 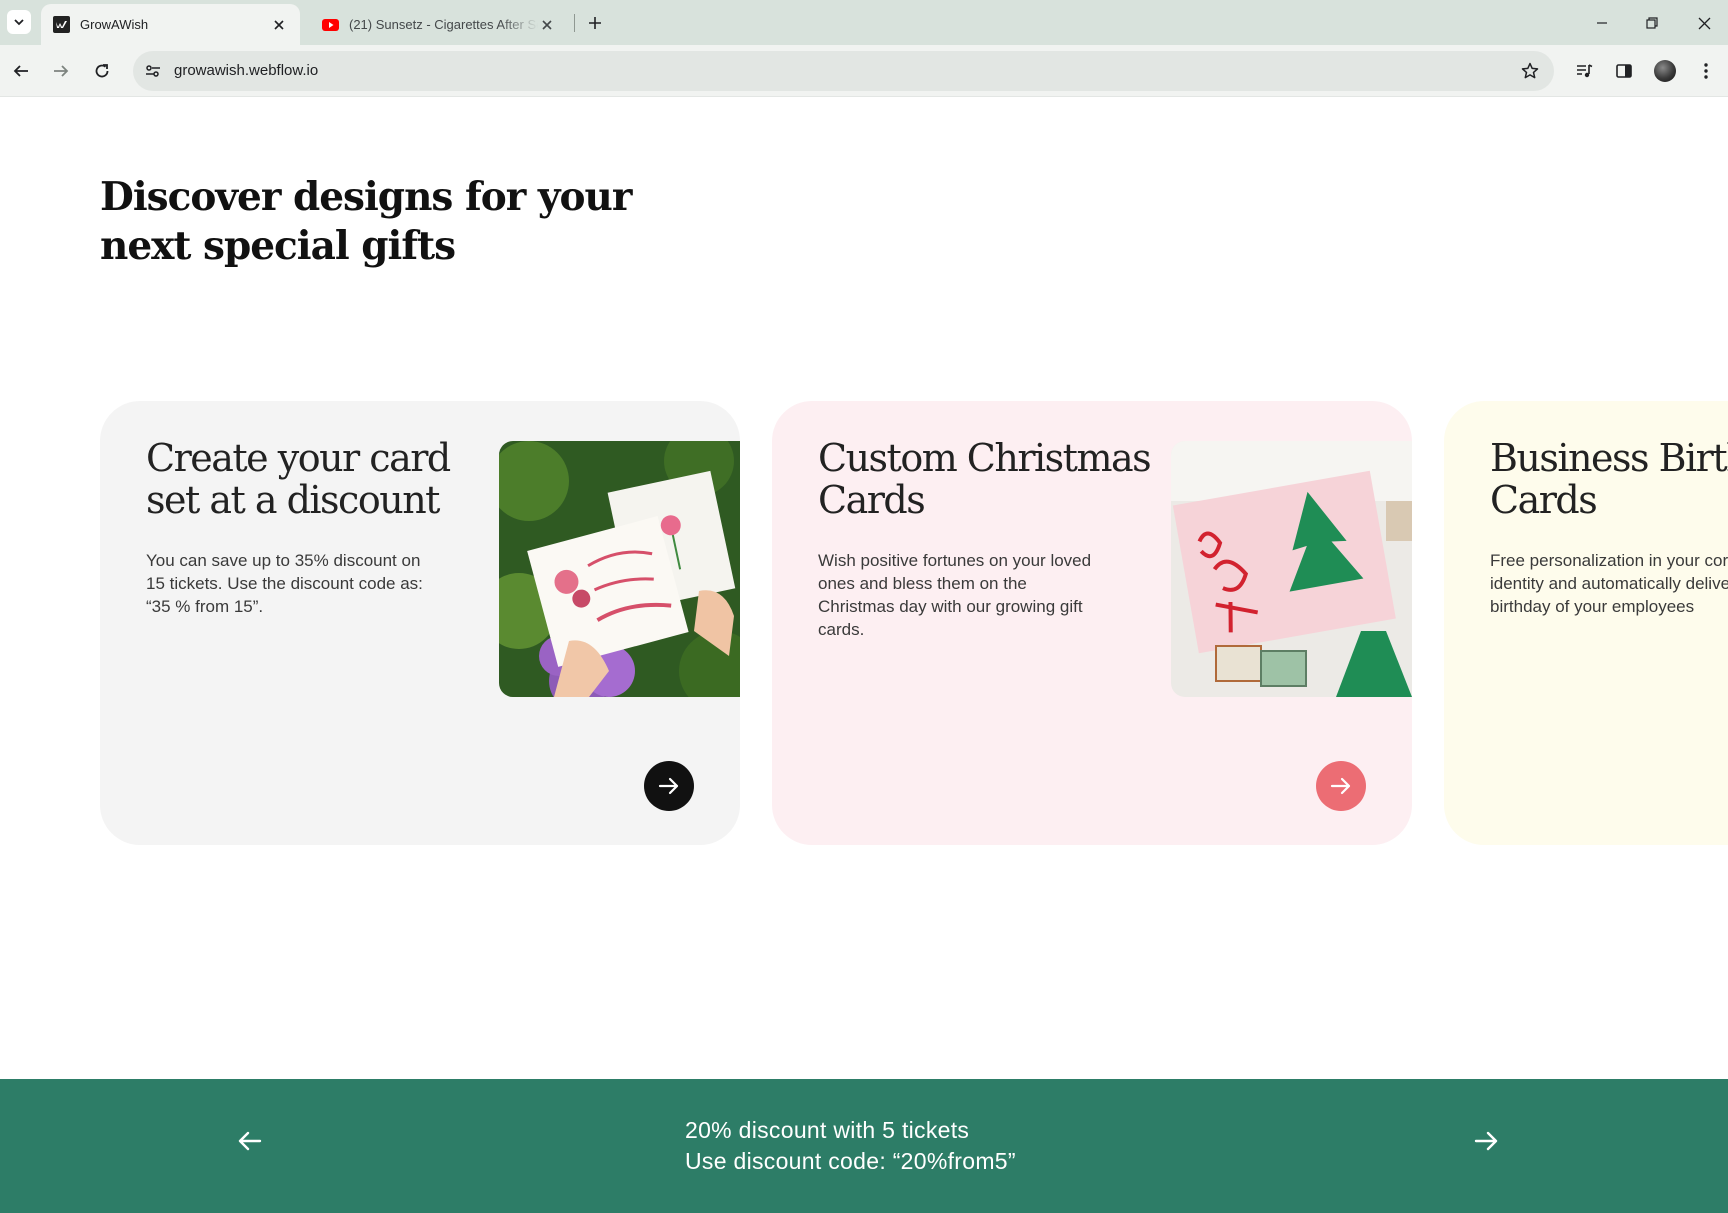 I want to click on media-controls-icon, so click(x=1584, y=71).